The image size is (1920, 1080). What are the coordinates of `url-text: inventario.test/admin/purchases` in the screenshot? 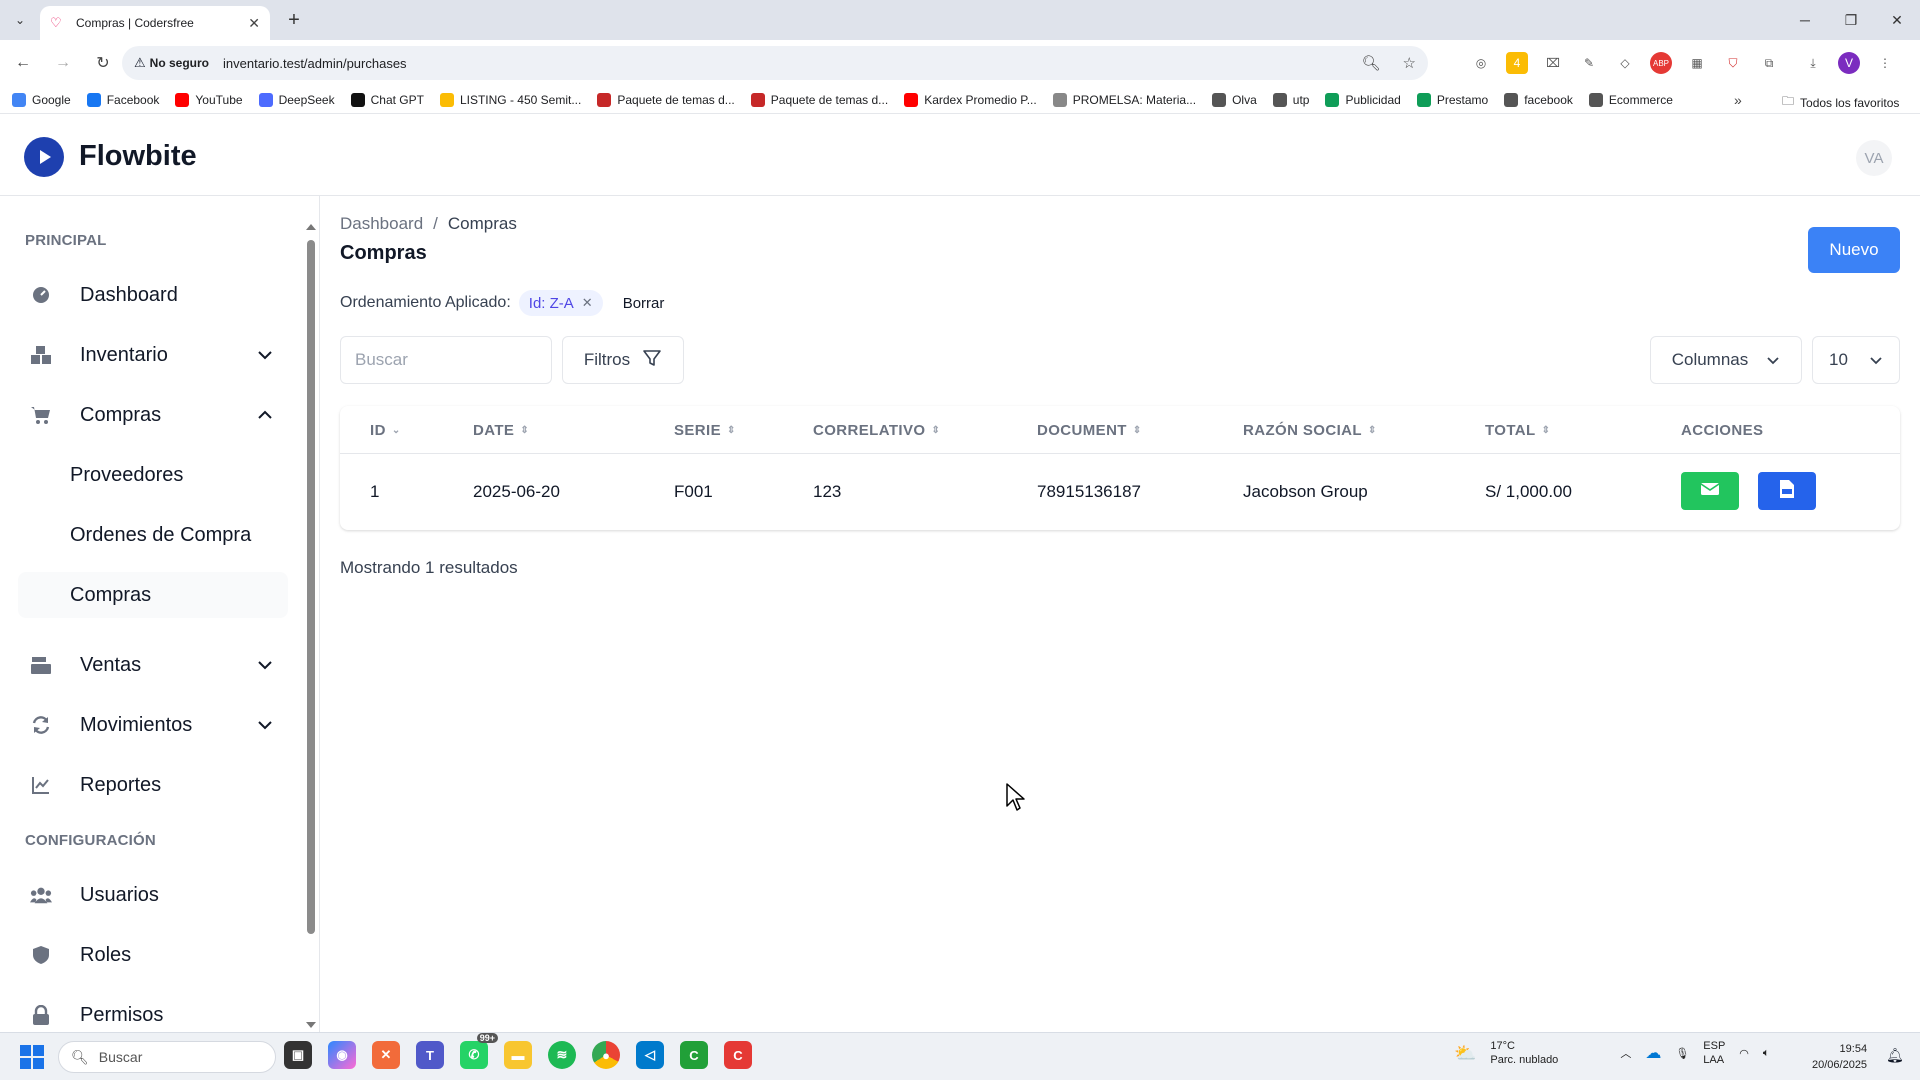 It's located at (315, 63).